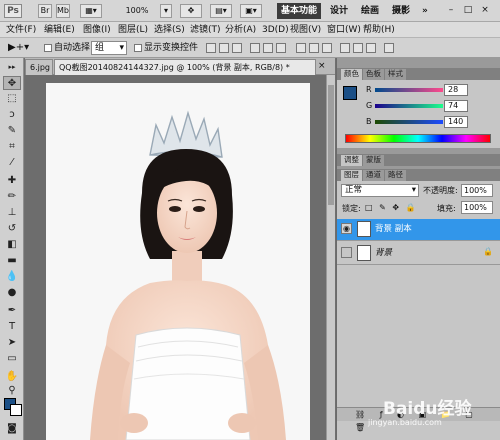 The height and width of the screenshot is (440, 500). Describe the element at coordinates (12, 197) in the screenshot. I see `brush-tool-icon: ✏` at that location.